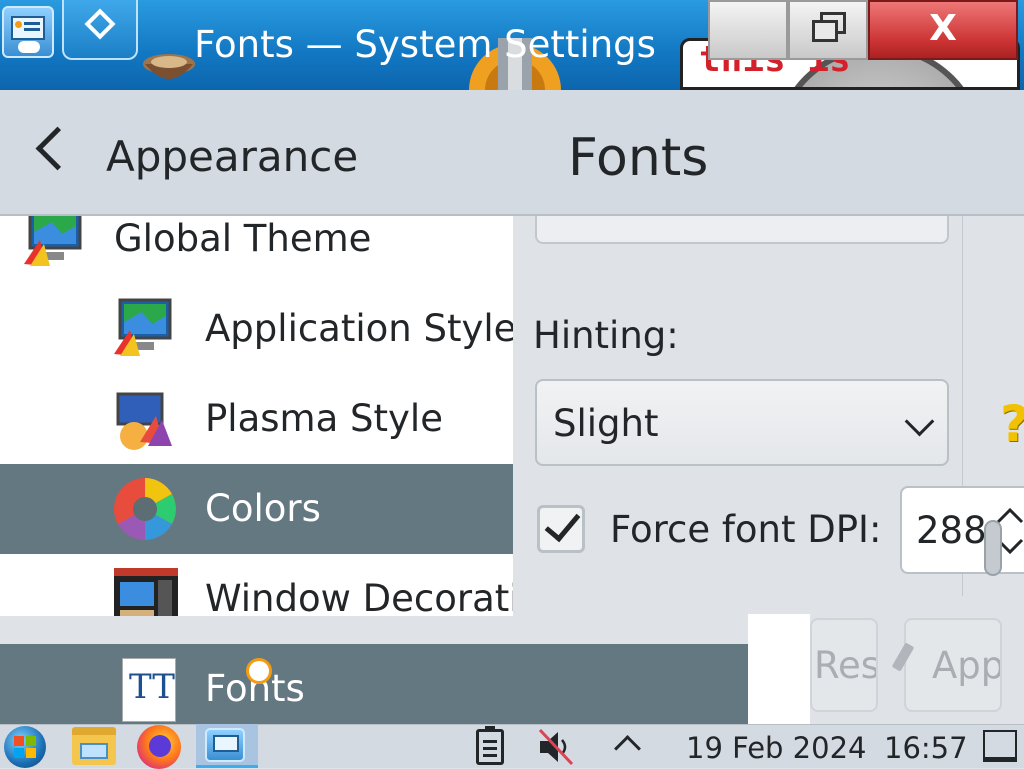  Describe the element at coordinates (25, 747) in the screenshot. I see `start-menu-button` at that location.